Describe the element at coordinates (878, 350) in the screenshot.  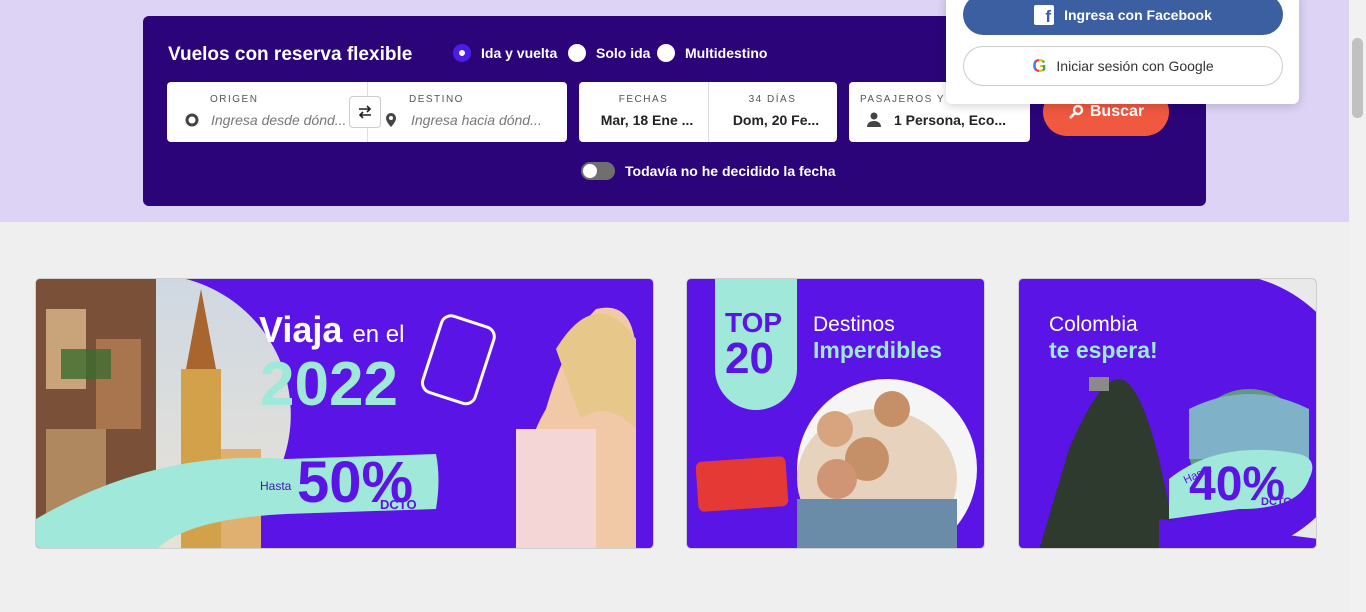
I see `banner2-line2: Imperdibles` at that location.